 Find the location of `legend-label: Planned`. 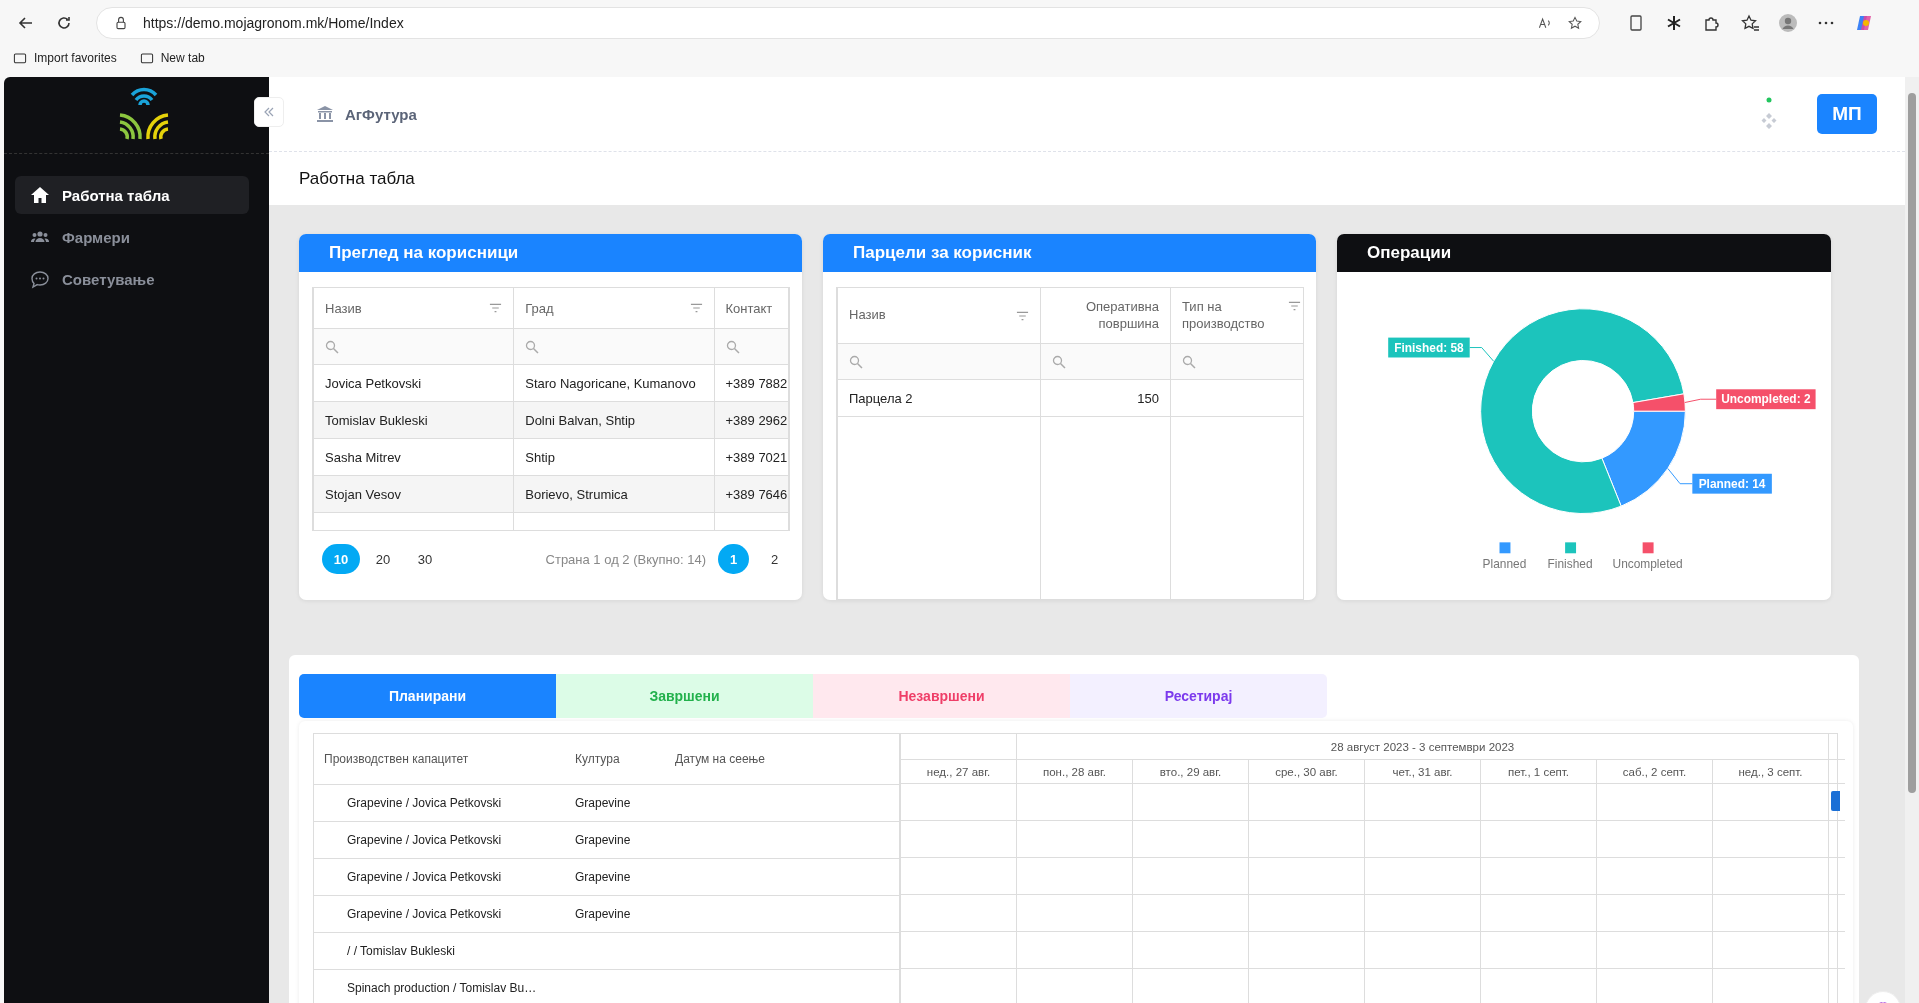

legend-label: Planned is located at coordinates (1504, 564).